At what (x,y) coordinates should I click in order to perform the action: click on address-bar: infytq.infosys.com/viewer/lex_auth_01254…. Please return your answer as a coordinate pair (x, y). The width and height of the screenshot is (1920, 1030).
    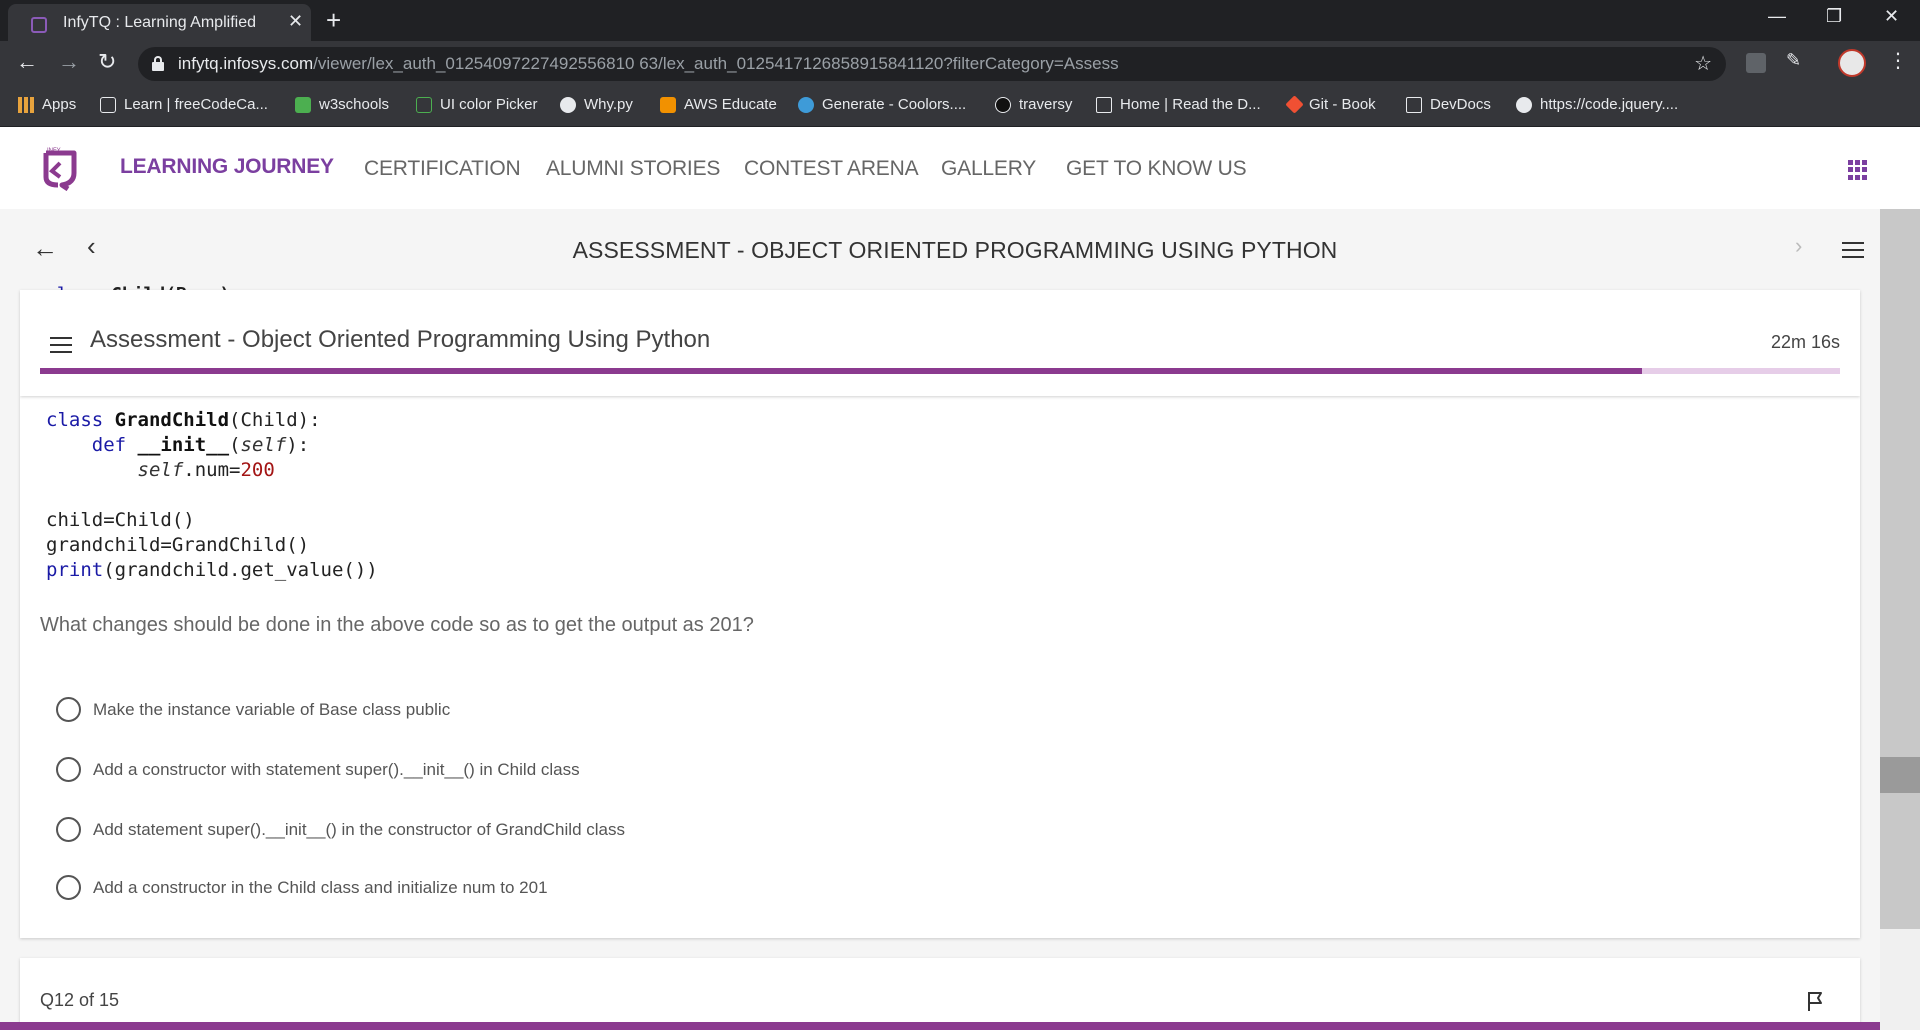
    Looking at the image, I should click on (932, 64).